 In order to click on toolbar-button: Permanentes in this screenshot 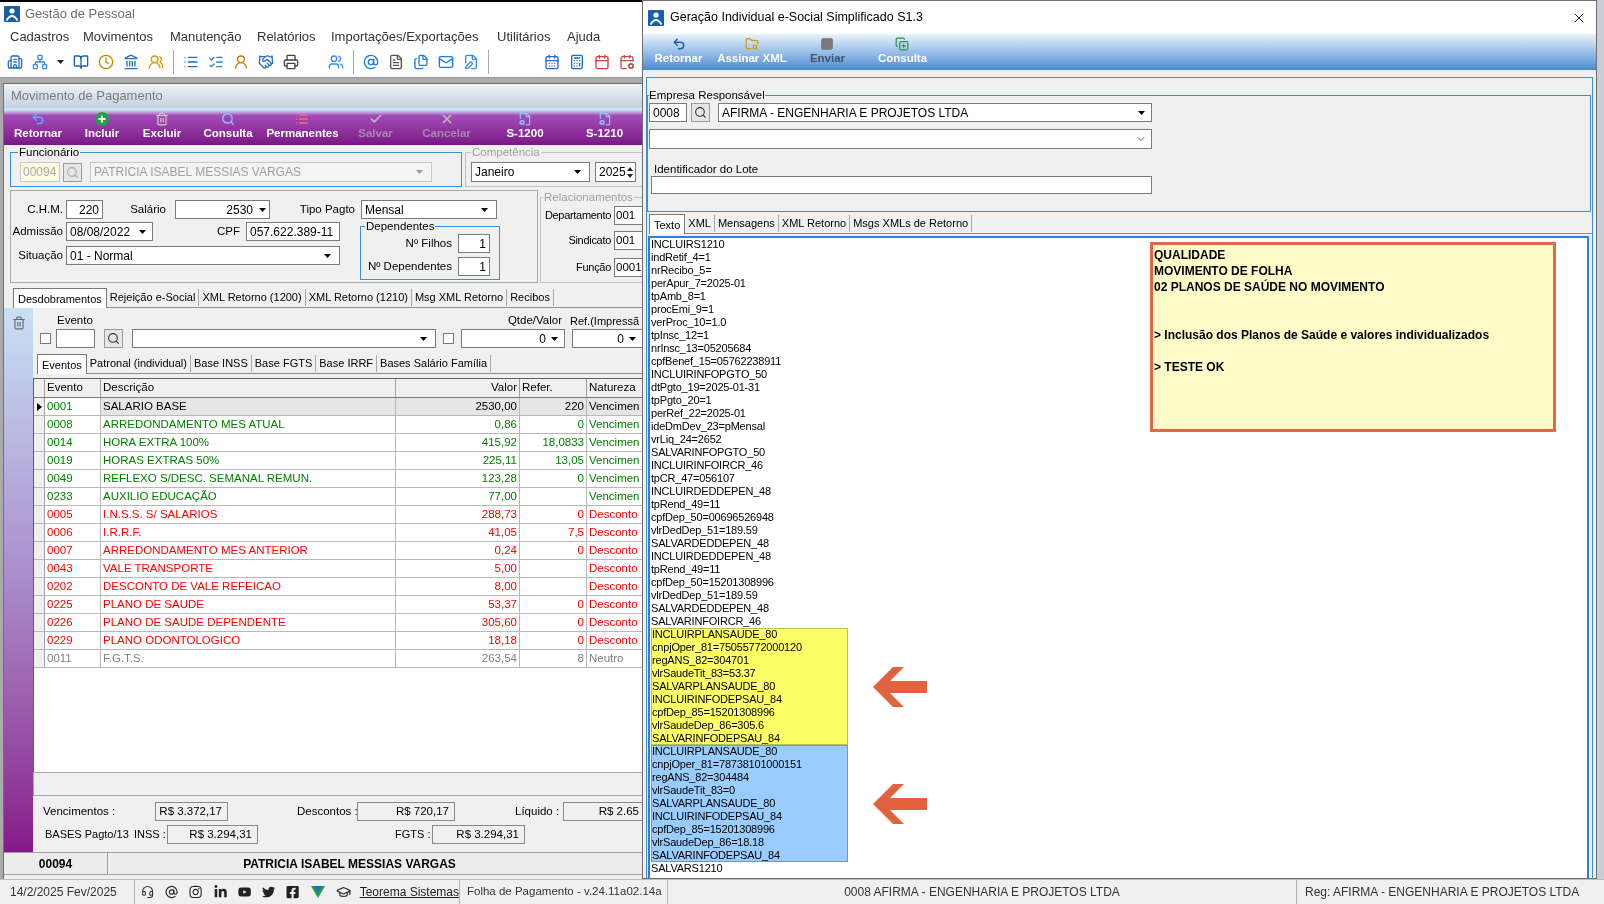, I will do `click(302, 126)`.